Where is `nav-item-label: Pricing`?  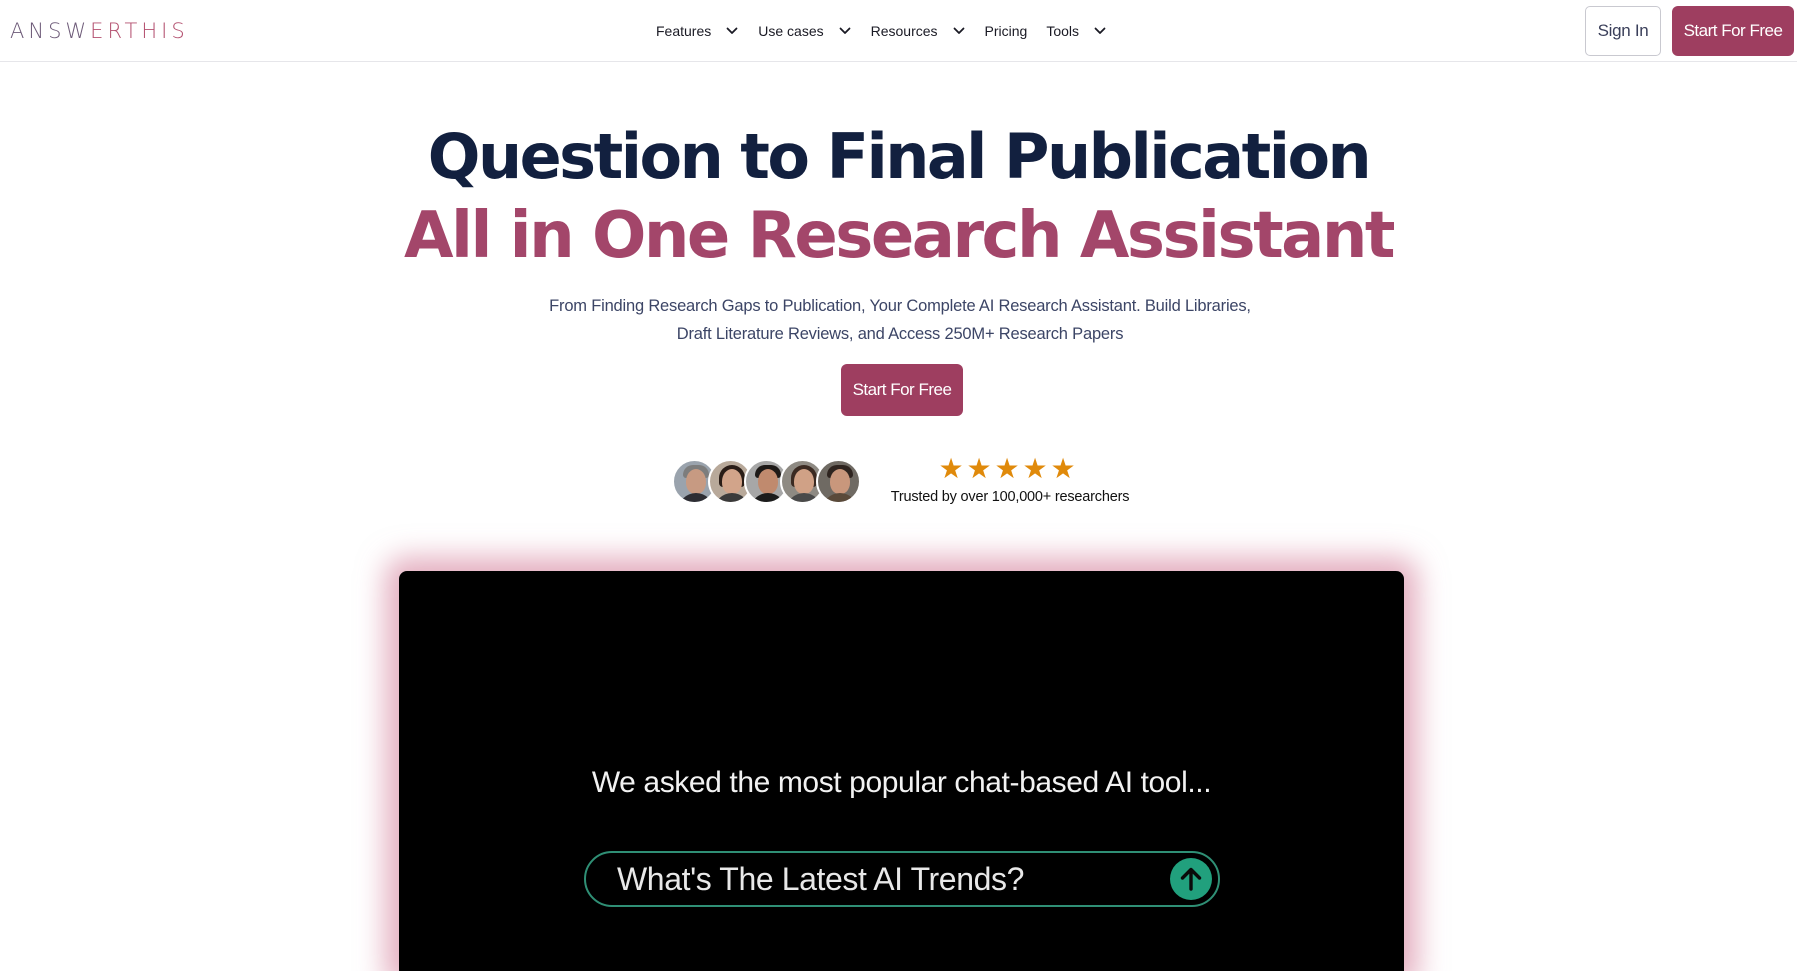
nav-item-label: Pricing is located at coordinates (1006, 31).